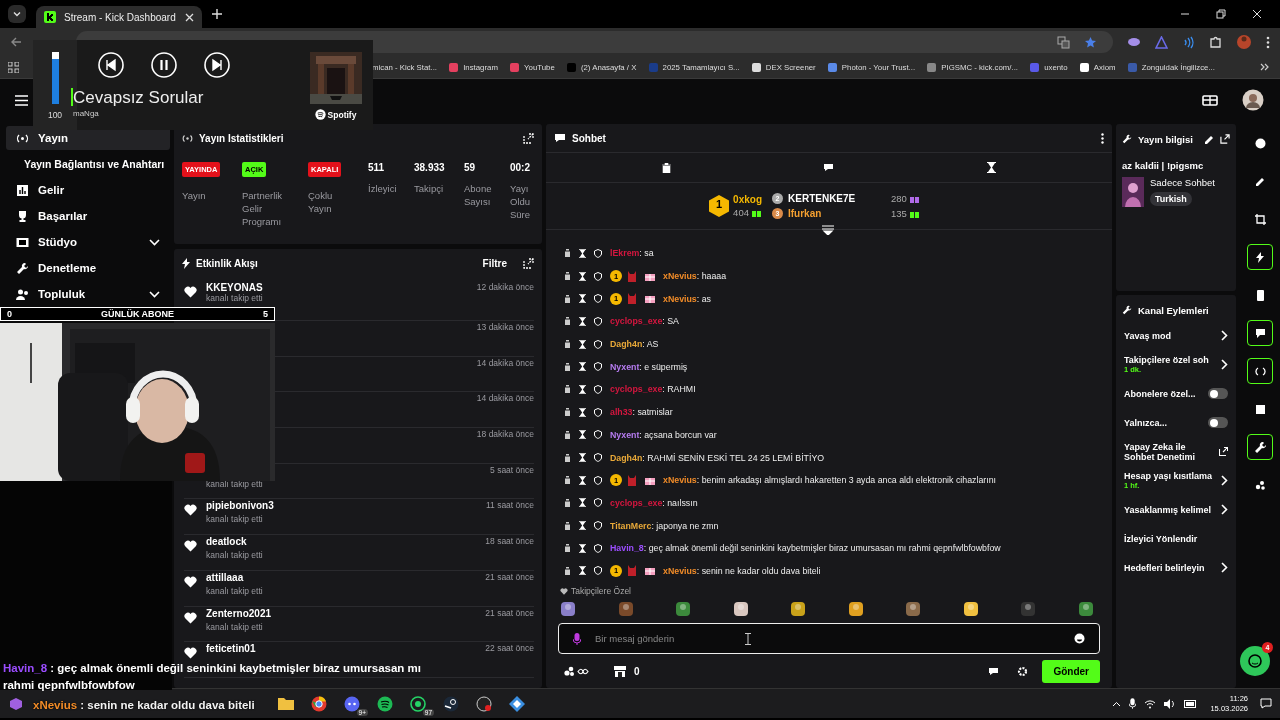  I want to click on extension-icon, so click(1134, 42).